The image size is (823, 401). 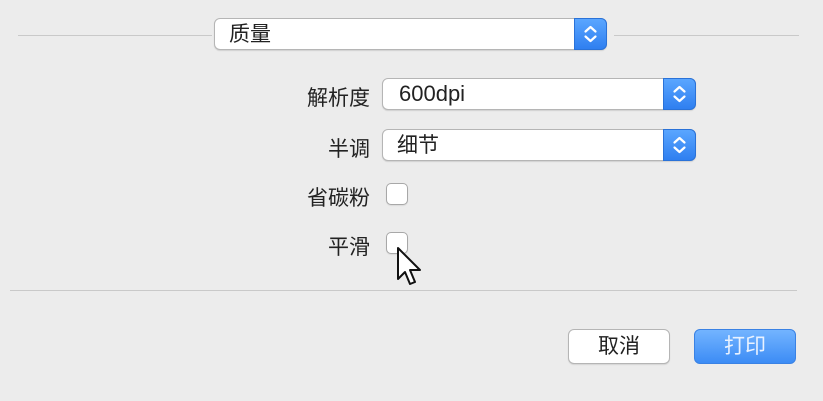 What do you see at coordinates (349, 247) in the screenshot?
I see `smoothing-label: 平滑` at bounding box center [349, 247].